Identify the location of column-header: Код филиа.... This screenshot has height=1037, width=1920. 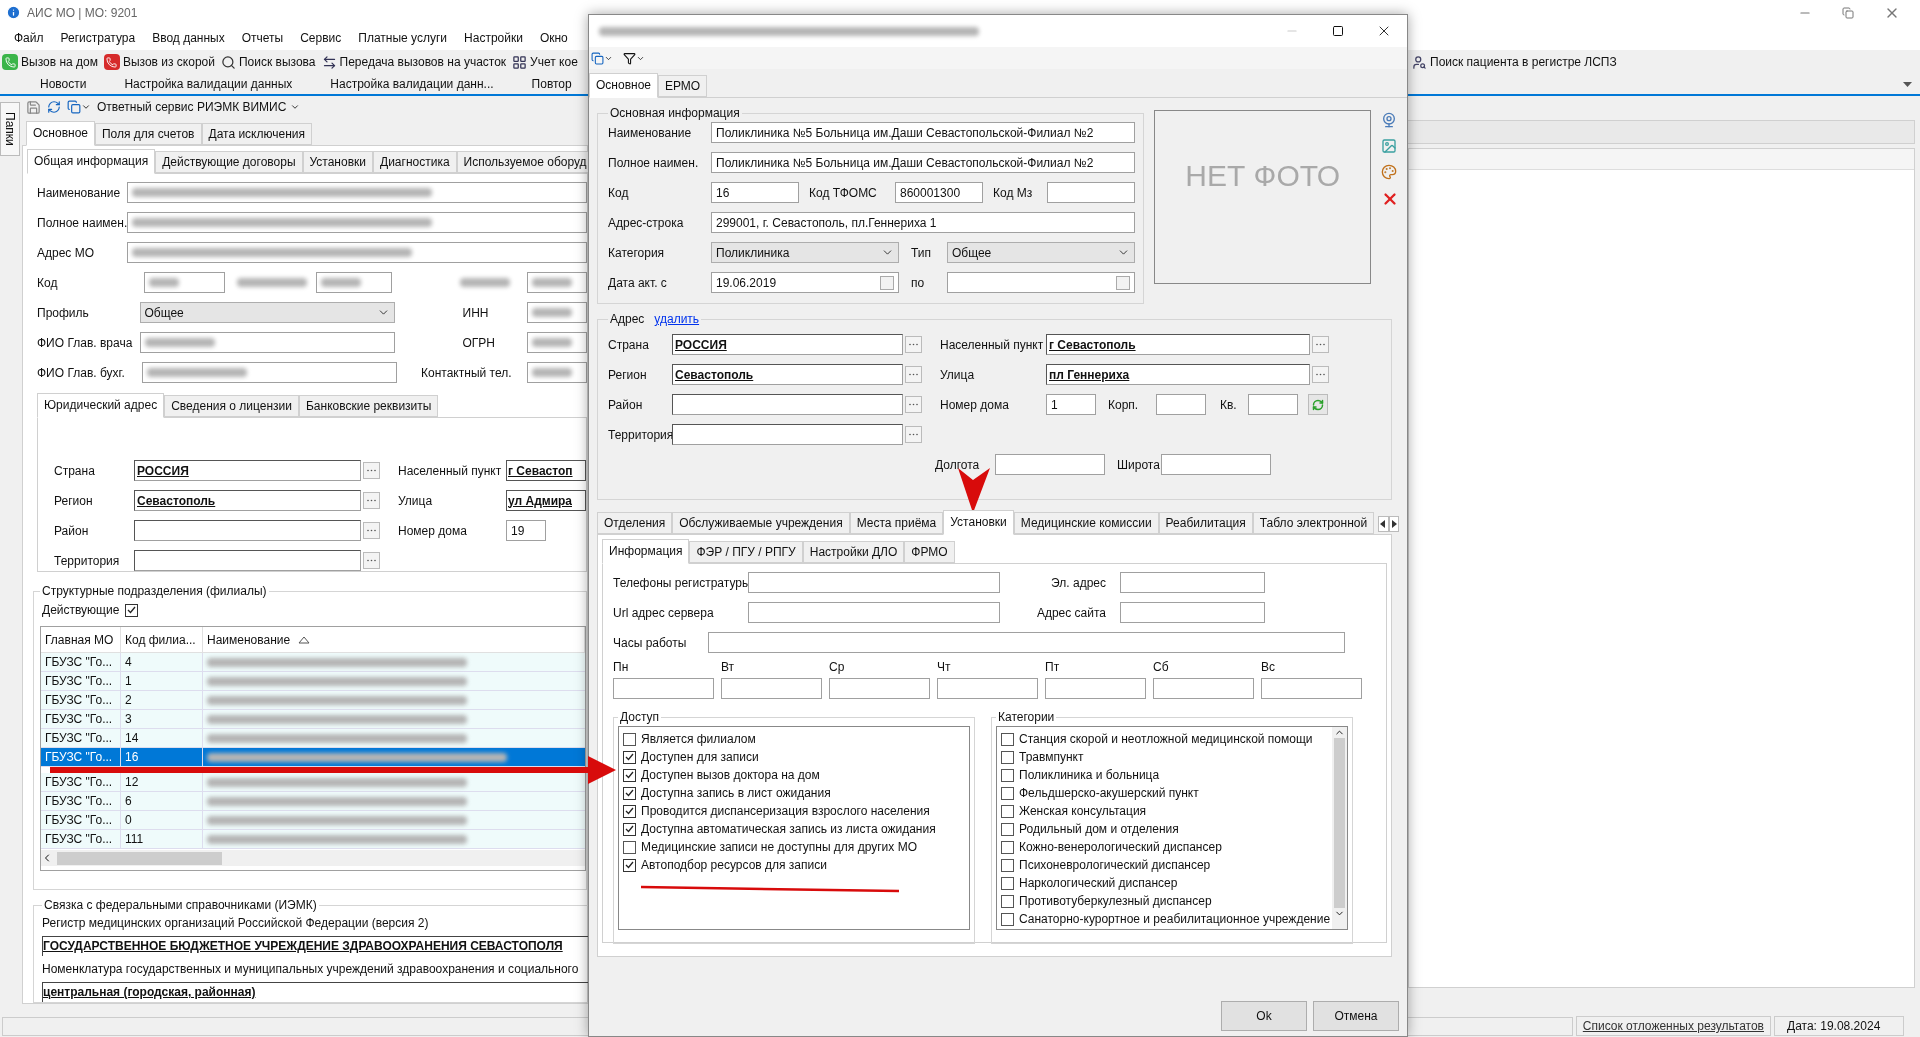
(162, 639).